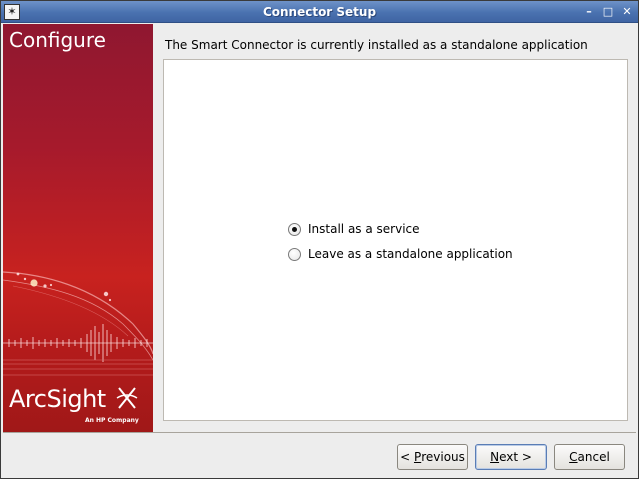 This screenshot has width=639, height=479. Describe the element at coordinates (573, 457) in the screenshot. I see `cancel-mnemonic: C` at that location.